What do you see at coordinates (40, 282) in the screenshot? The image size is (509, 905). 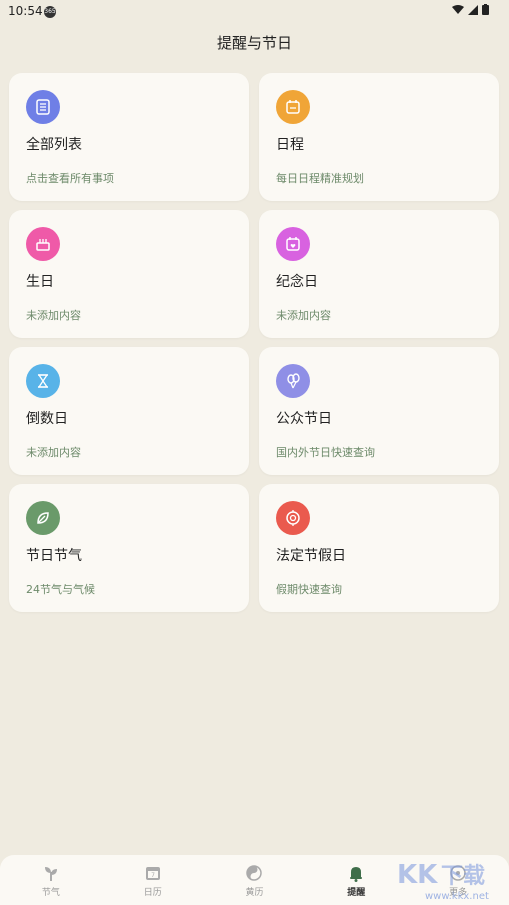 I see `card-title: 生日` at bounding box center [40, 282].